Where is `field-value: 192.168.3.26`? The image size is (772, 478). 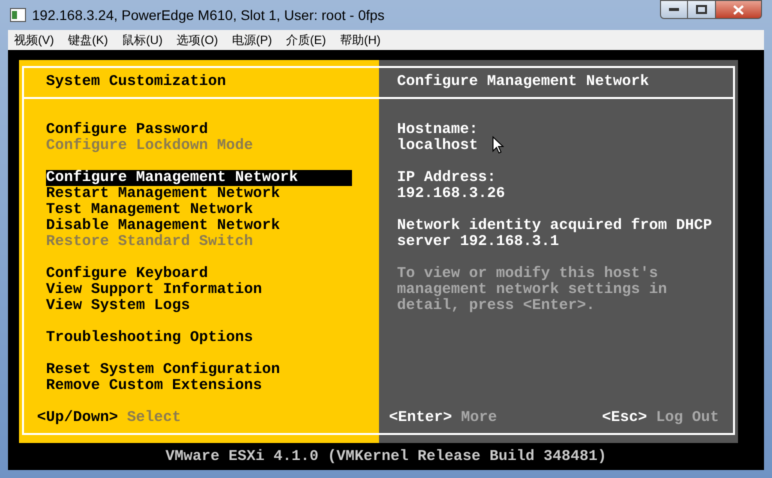
field-value: 192.168.3.26 is located at coordinates (451, 194).